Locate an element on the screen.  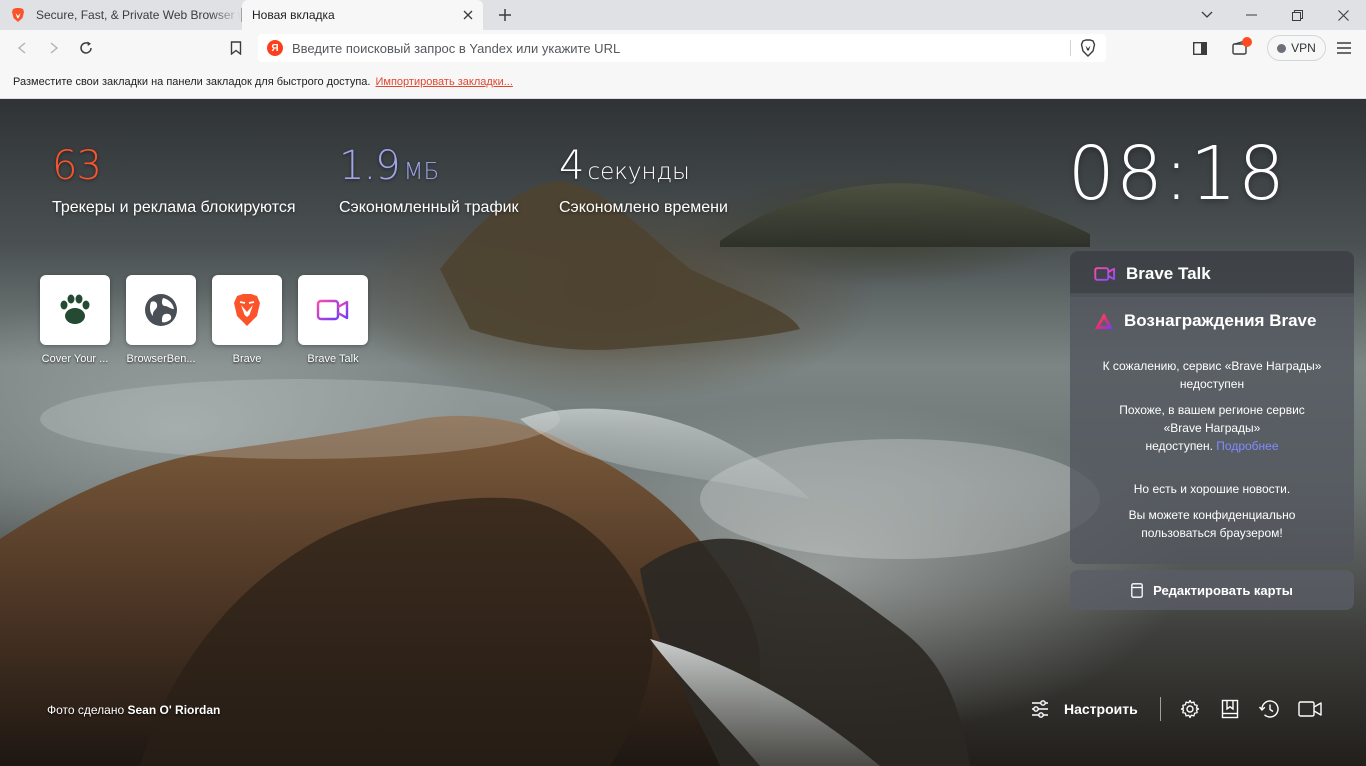
settings-button is located at coordinates (1190, 709).